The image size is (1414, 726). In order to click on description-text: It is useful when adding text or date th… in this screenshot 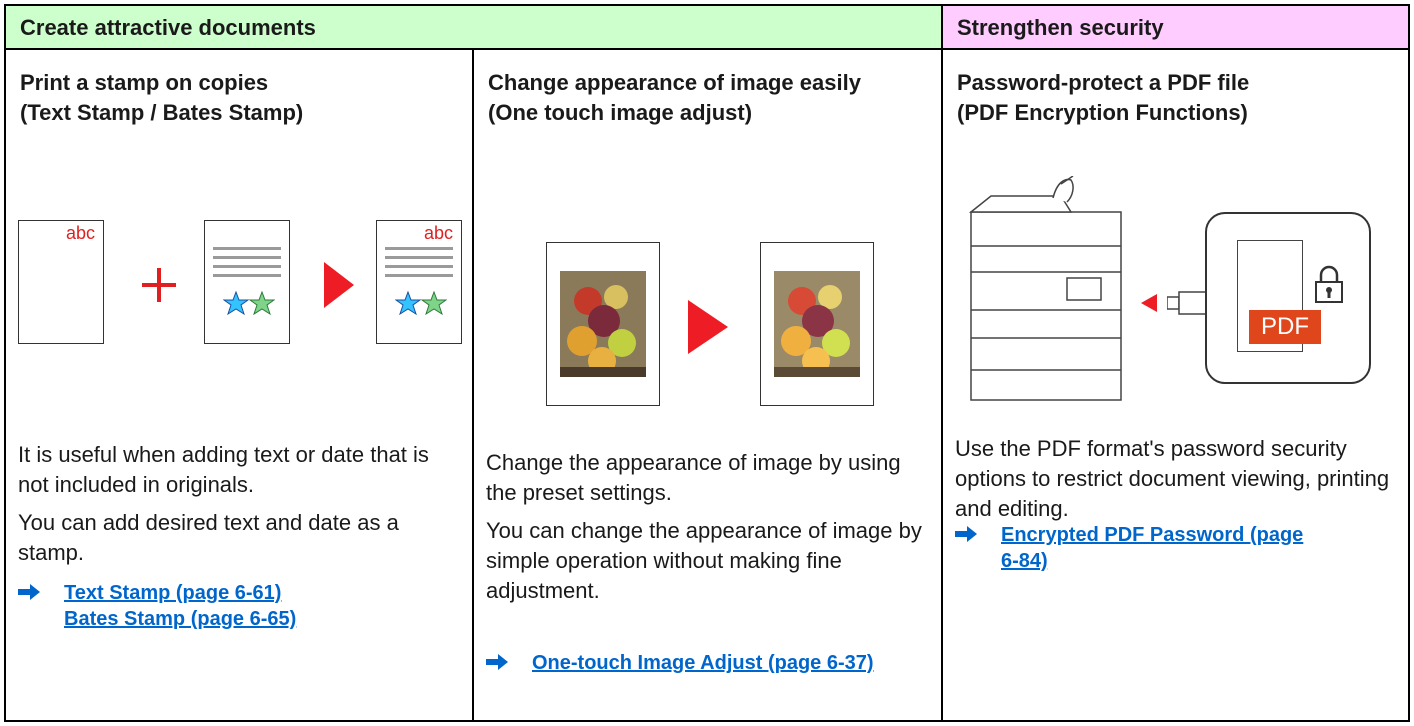, I will do `click(223, 469)`.